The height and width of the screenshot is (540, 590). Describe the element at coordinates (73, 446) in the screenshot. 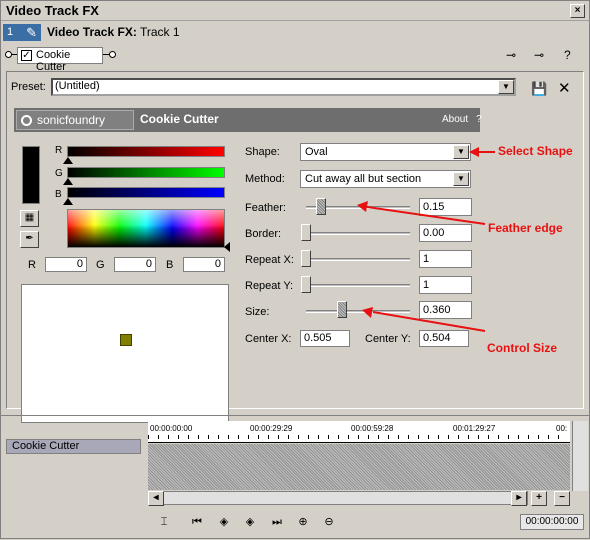

I see `timeline-track-name: Cookie Cutter` at that location.